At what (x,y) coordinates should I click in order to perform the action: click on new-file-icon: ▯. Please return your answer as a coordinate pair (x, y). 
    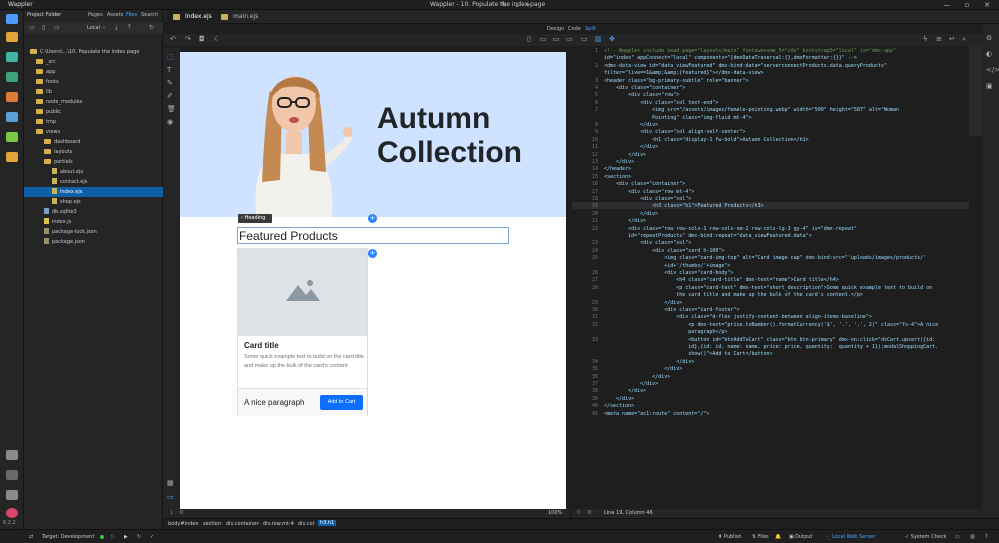
    Looking at the image, I should click on (43, 27).